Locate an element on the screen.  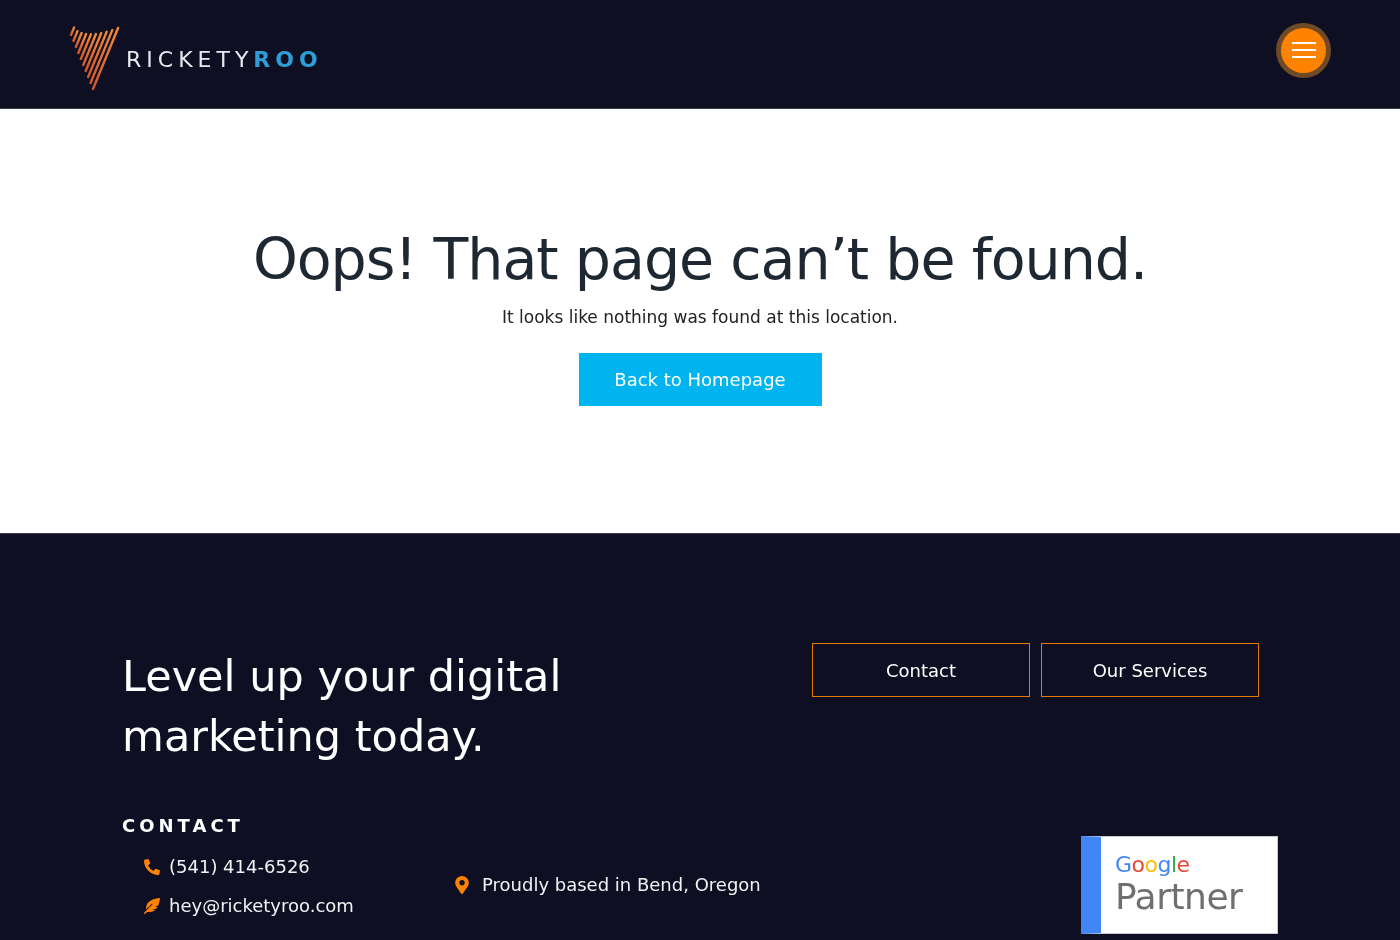
contact-heading: CONTACT is located at coordinates (183, 826).